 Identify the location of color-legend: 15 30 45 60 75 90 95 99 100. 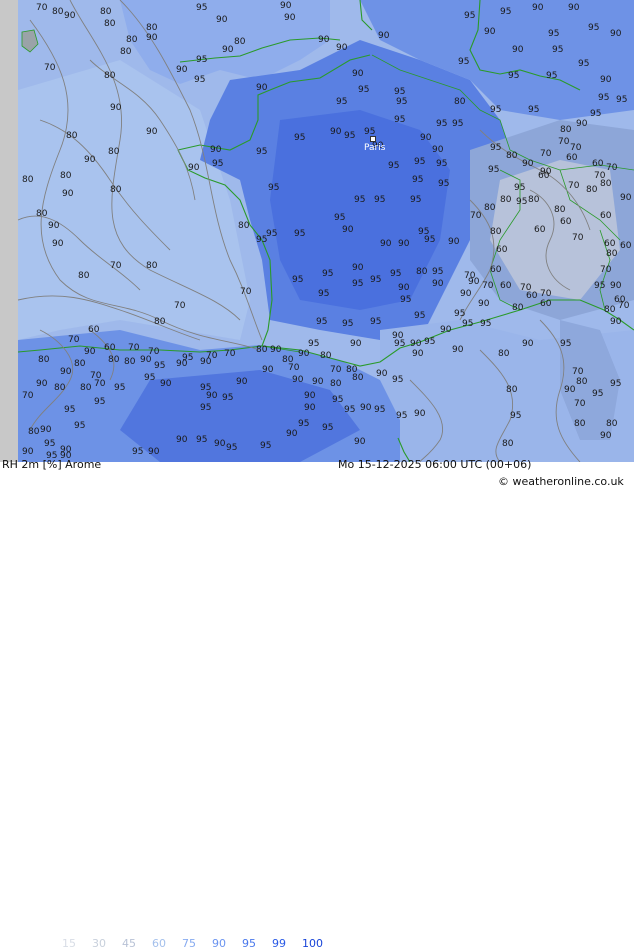
(197, 943).